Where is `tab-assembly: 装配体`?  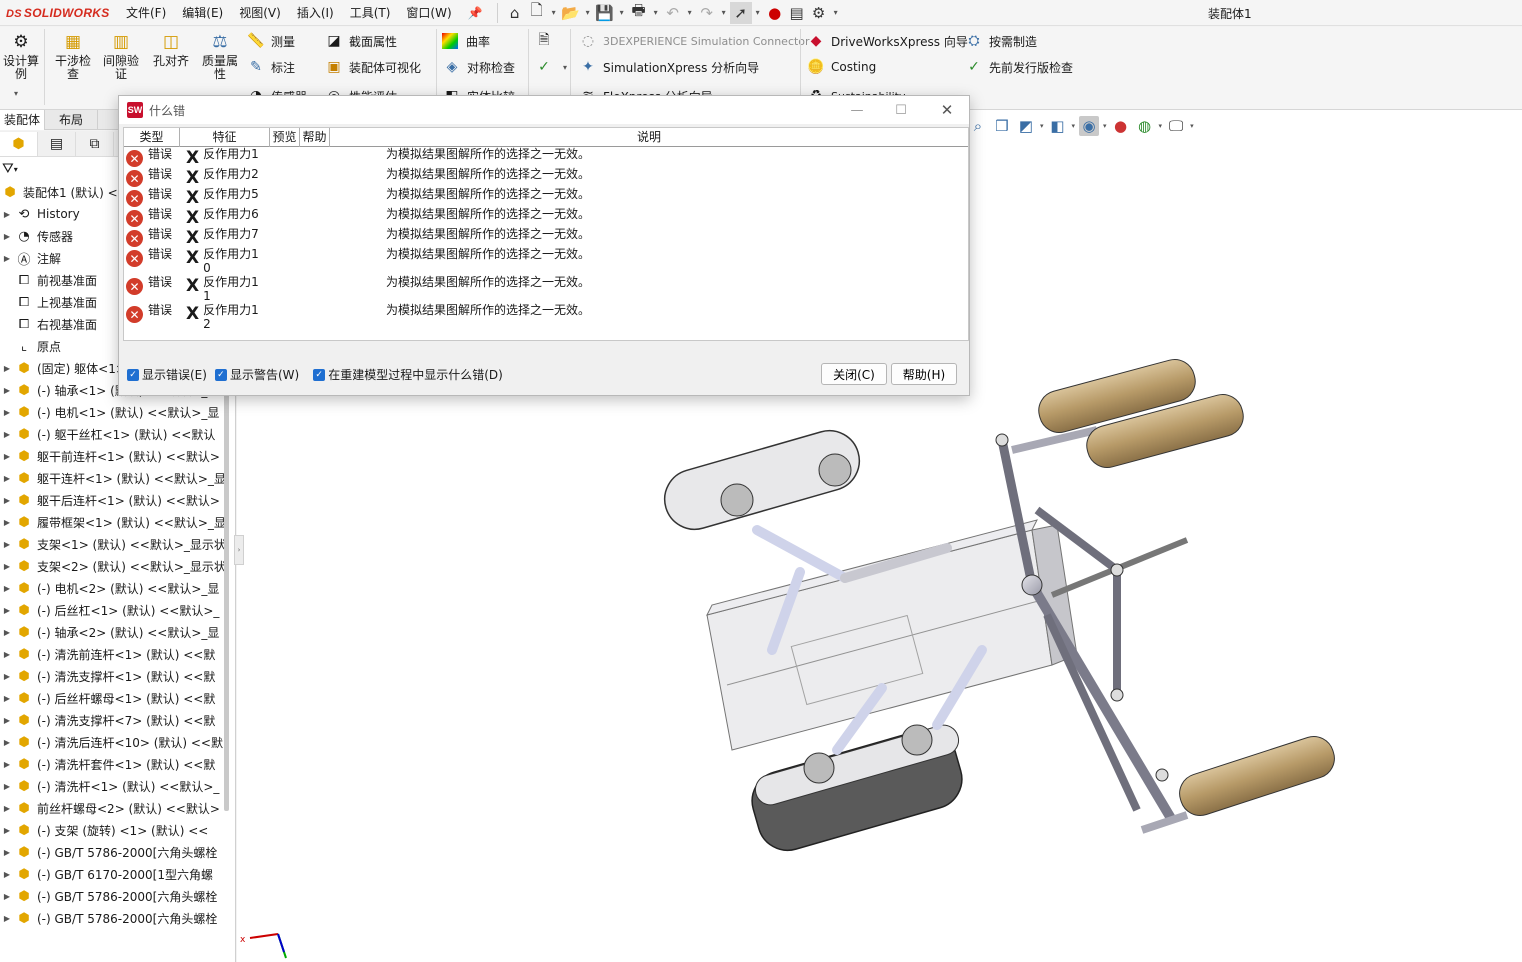 tab-assembly: 装配体 is located at coordinates (23, 120).